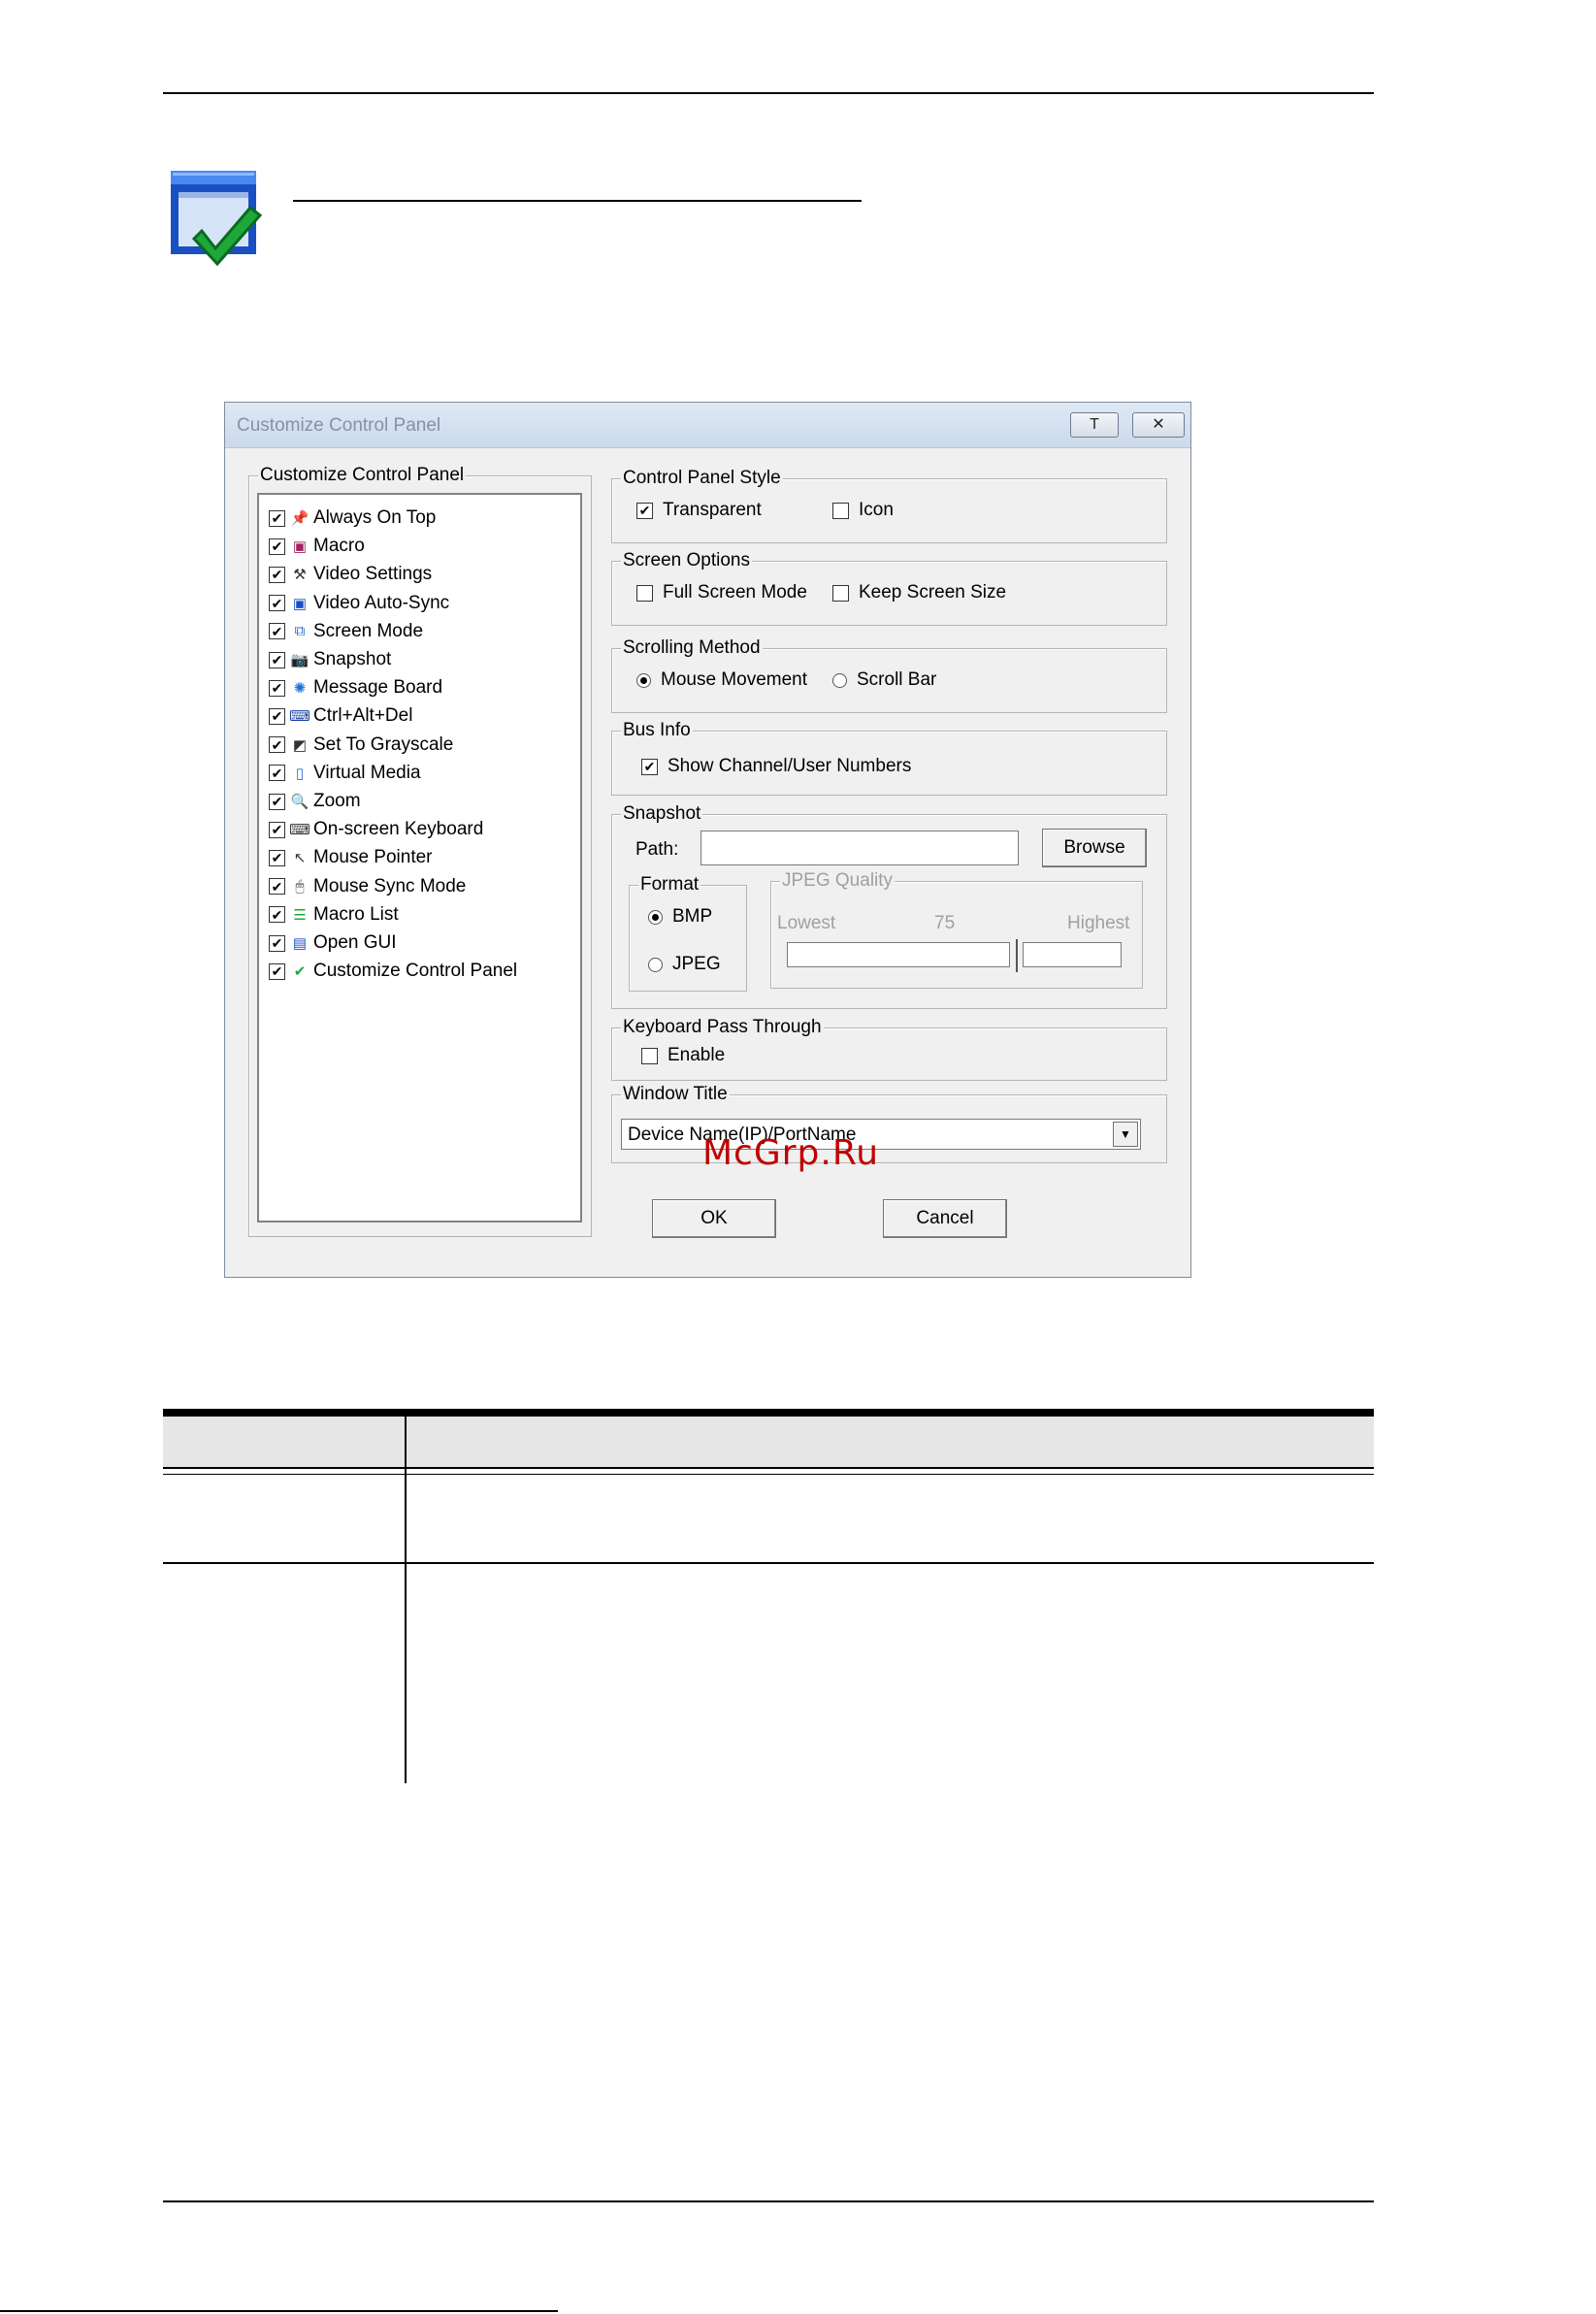  What do you see at coordinates (881, 1134) in the screenshot?
I see `window-title-dropdown: Device Name(IP)/PortName ▼` at bounding box center [881, 1134].